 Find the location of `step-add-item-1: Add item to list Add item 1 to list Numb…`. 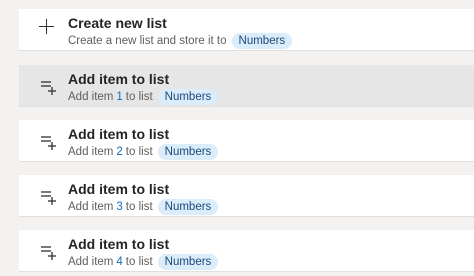

step-add-item-1: Add item to list Add item 1 to list Numb… is located at coordinates (246, 86).